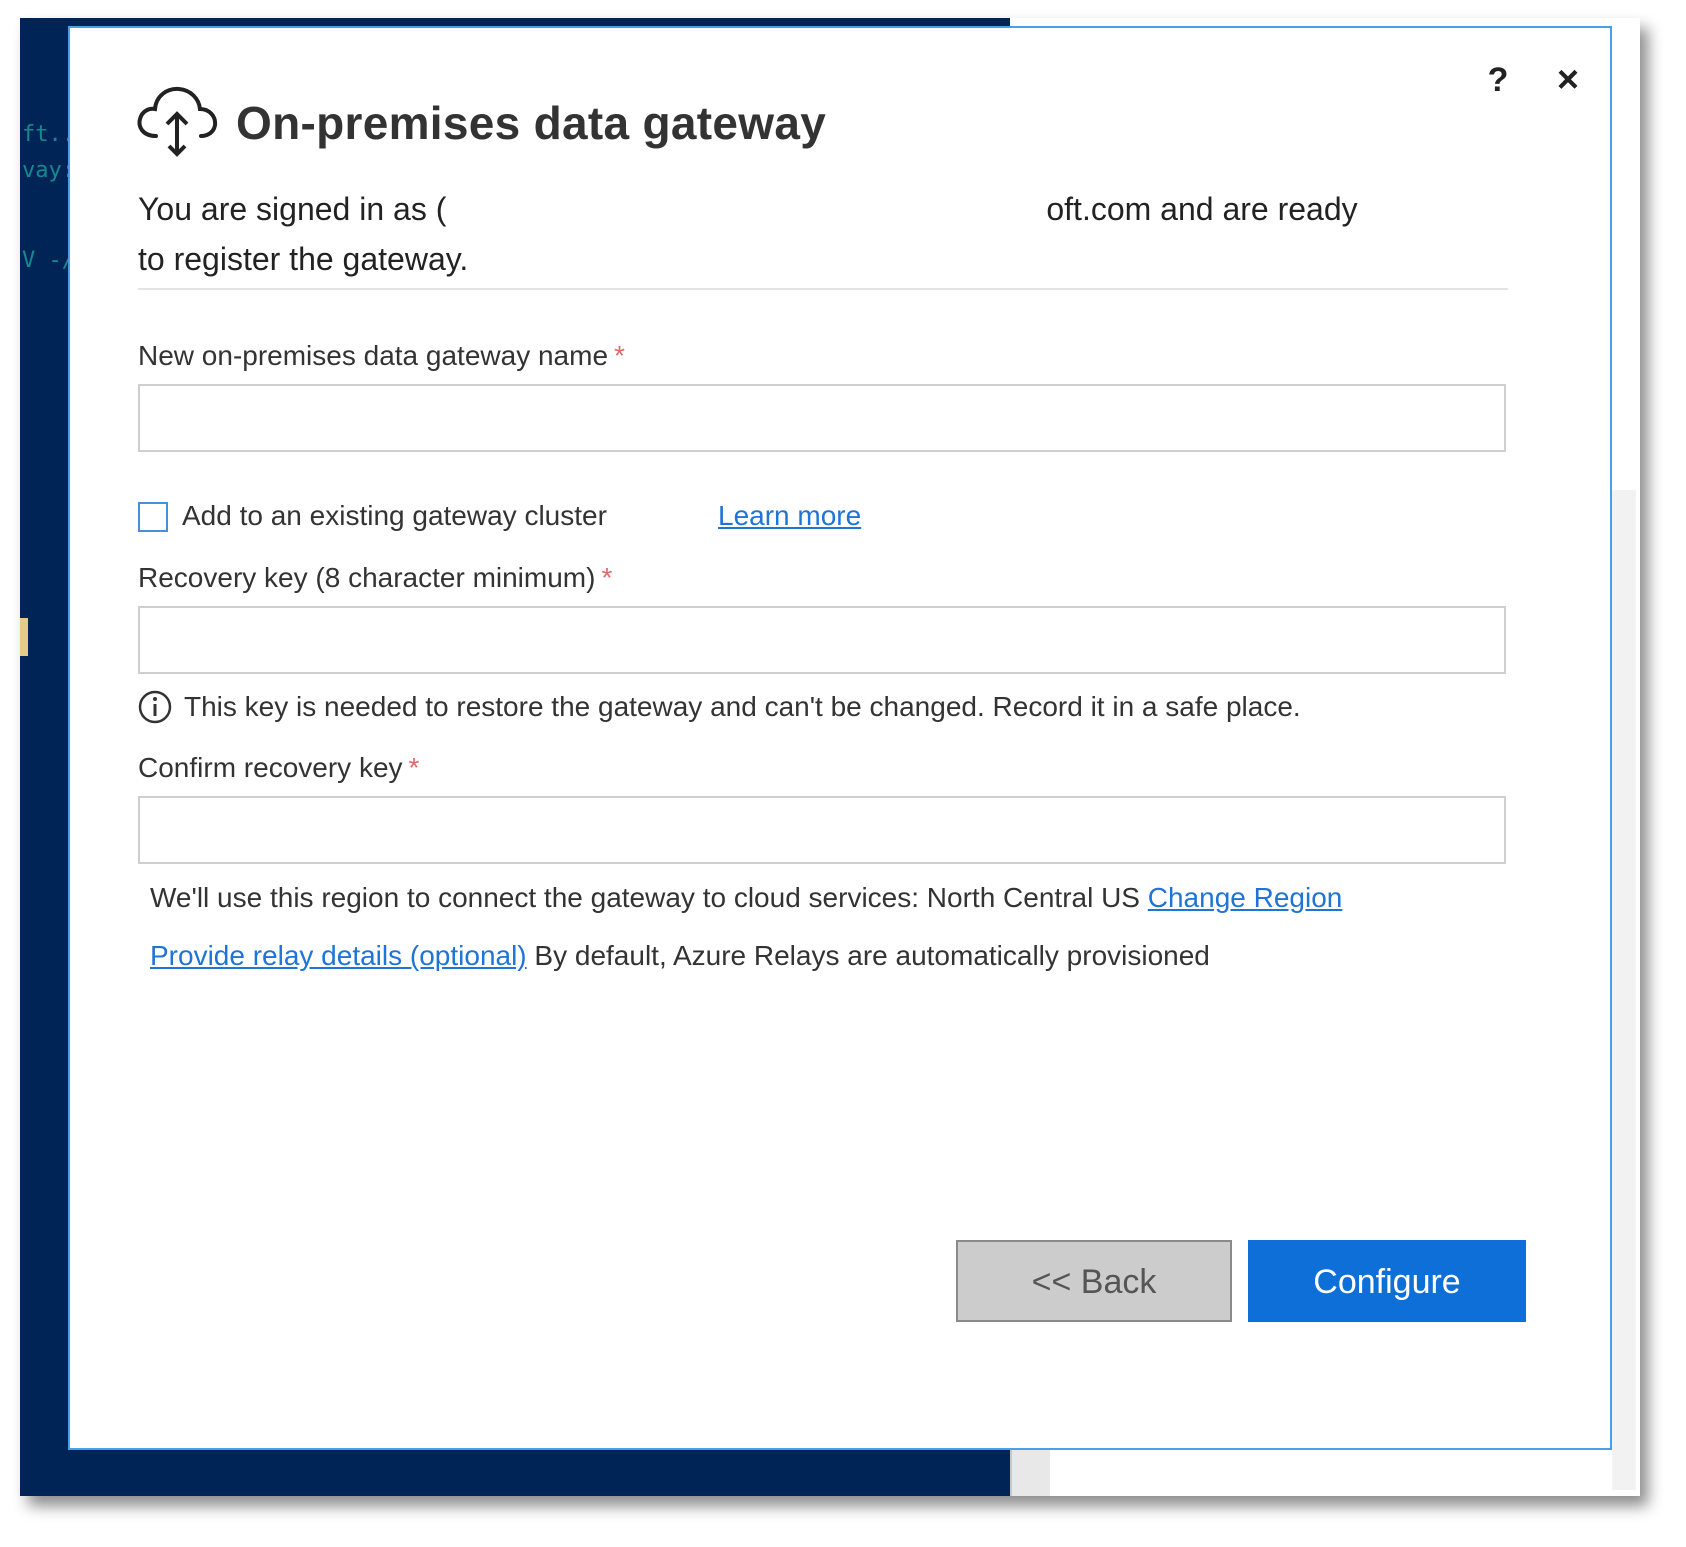  Describe the element at coordinates (1624, 990) in the screenshot. I see `background-scrollbar` at that location.